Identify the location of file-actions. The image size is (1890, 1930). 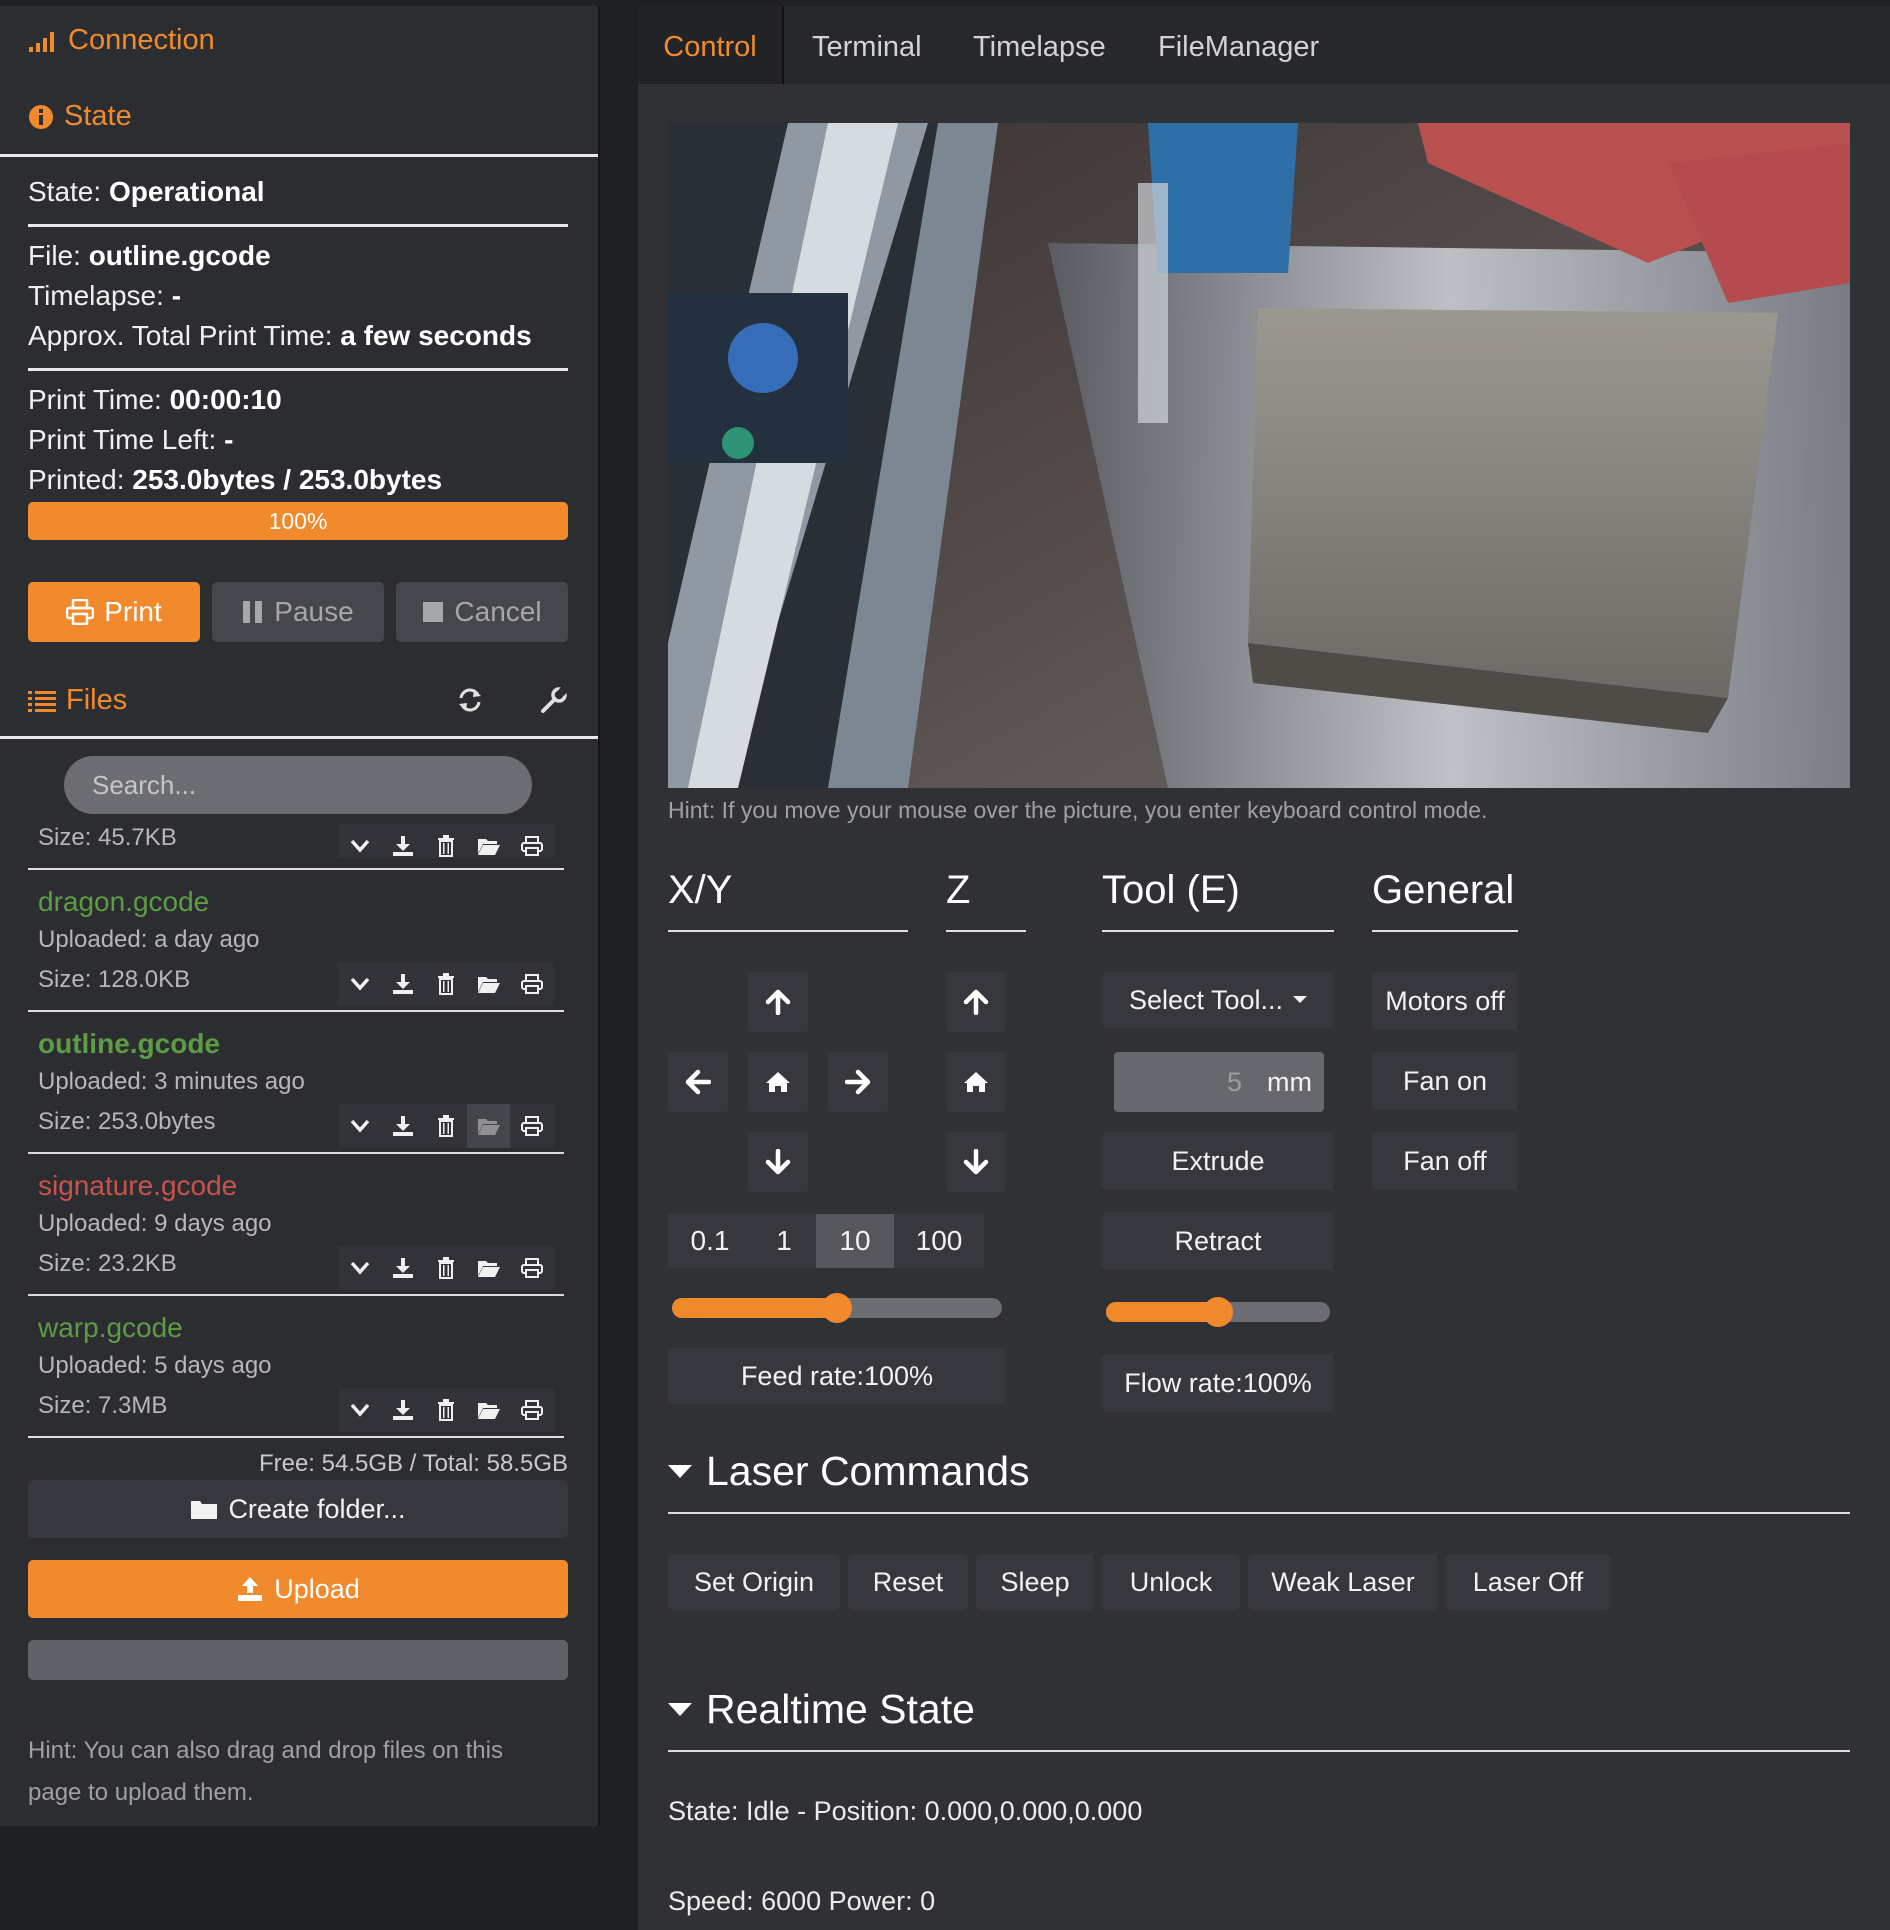
(446, 984).